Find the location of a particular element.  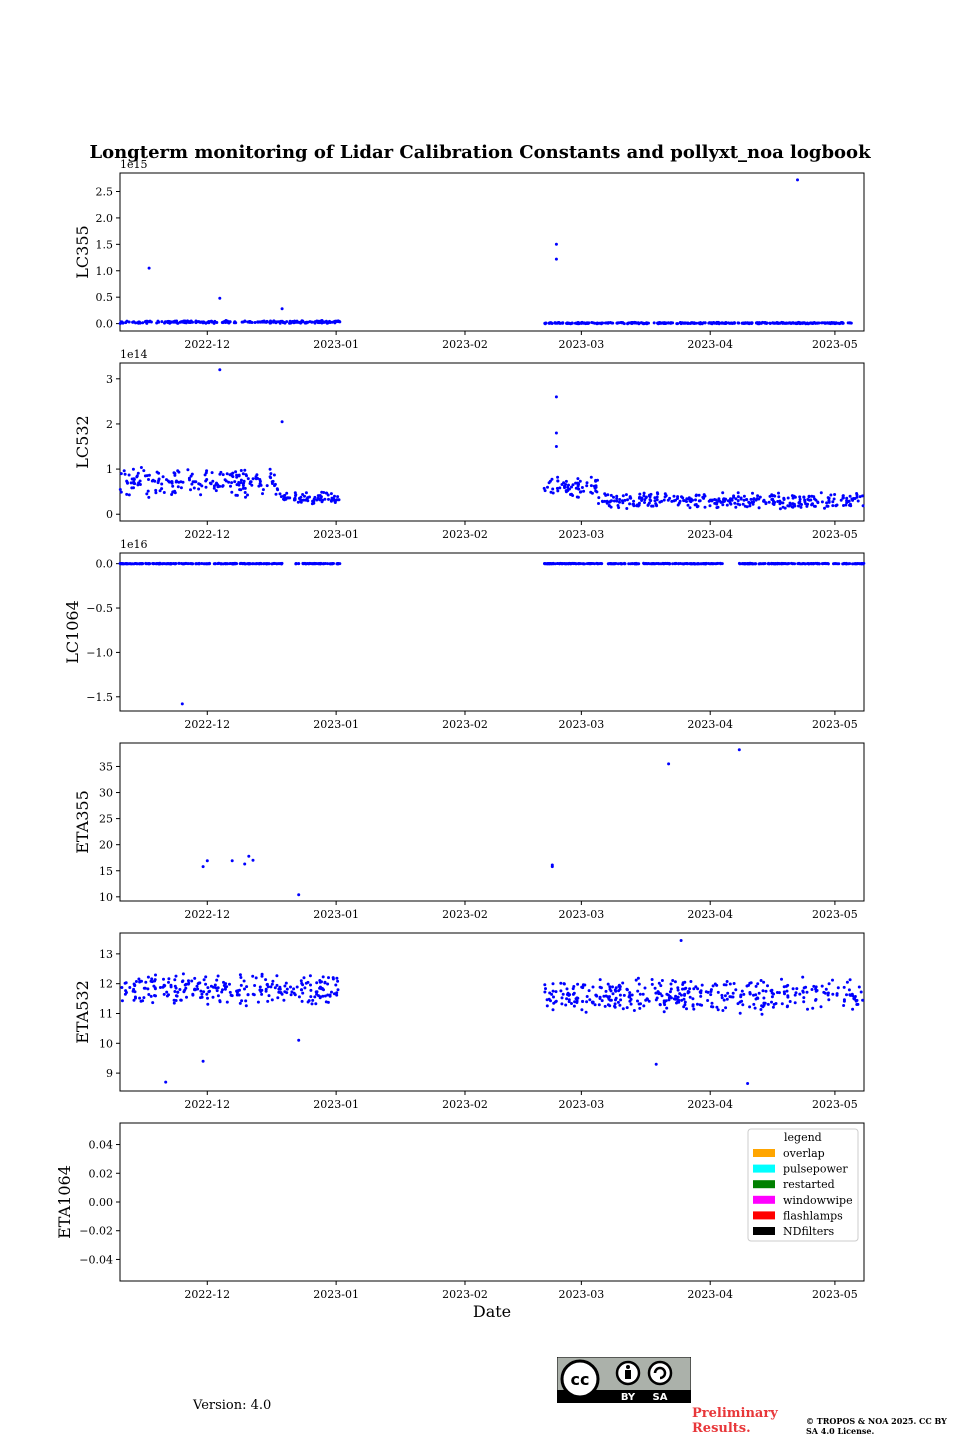

svg-text: cc is located at coordinates (580, 1379).